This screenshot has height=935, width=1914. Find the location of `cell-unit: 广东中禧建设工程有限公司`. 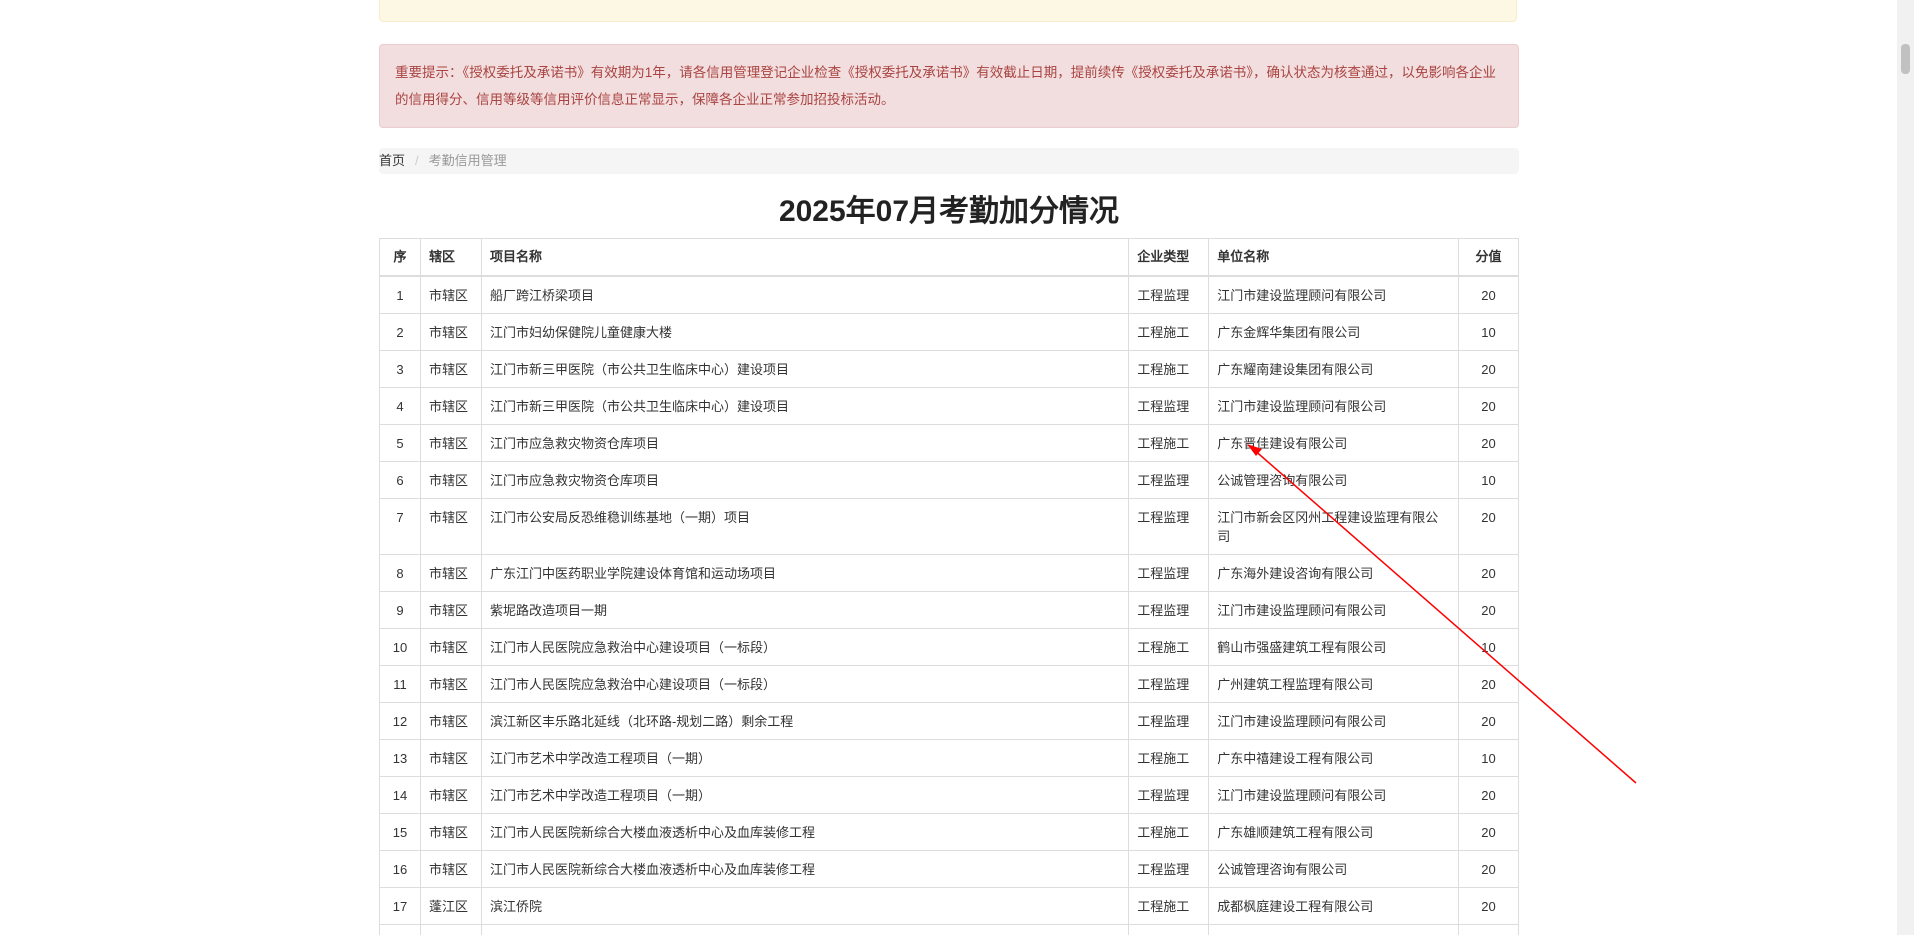

cell-unit: 广东中禧建设工程有限公司 is located at coordinates (1333, 758).